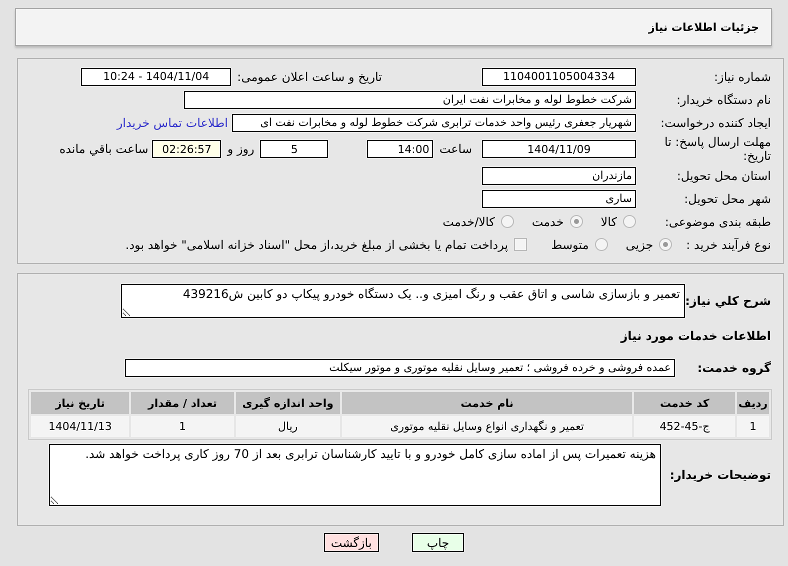  I want to click on print-button: چاپ, so click(438, 542).